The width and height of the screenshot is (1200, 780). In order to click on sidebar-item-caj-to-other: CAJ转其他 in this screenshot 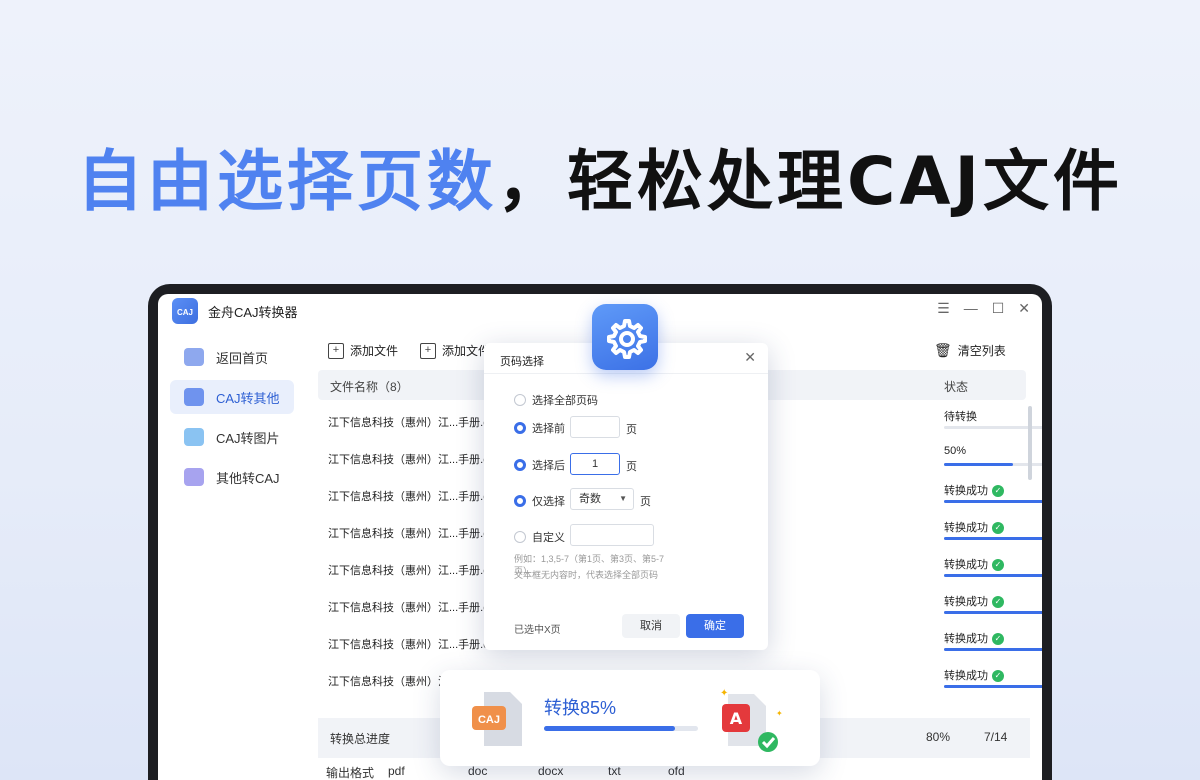, I will do `click(232, 397)`.